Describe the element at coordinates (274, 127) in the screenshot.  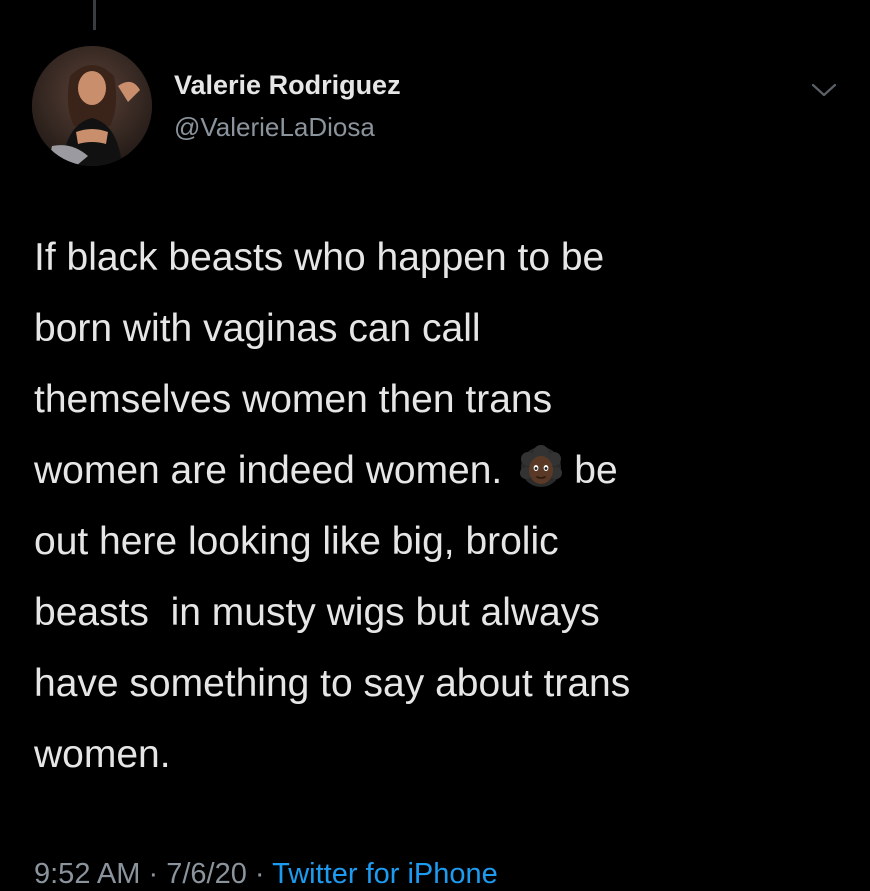
I see `author-handle: @ValerieLaDiosa` at that location.